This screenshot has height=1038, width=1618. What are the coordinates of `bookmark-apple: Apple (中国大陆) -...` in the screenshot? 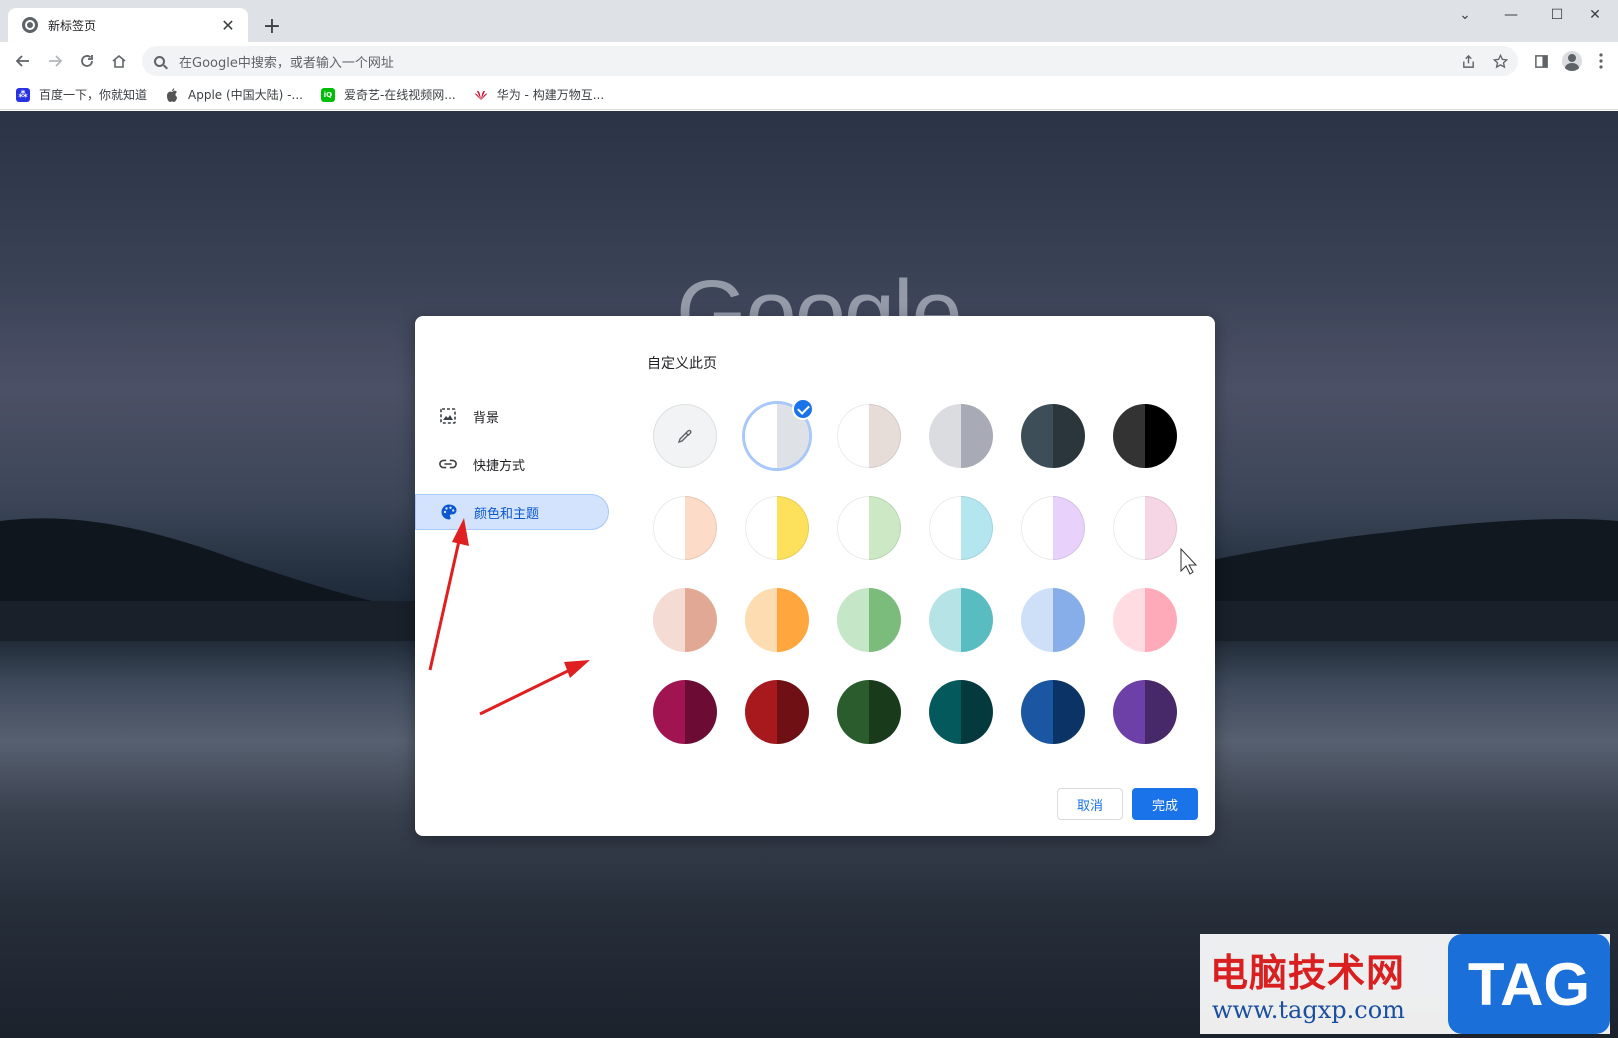 It's located at (234, 94).